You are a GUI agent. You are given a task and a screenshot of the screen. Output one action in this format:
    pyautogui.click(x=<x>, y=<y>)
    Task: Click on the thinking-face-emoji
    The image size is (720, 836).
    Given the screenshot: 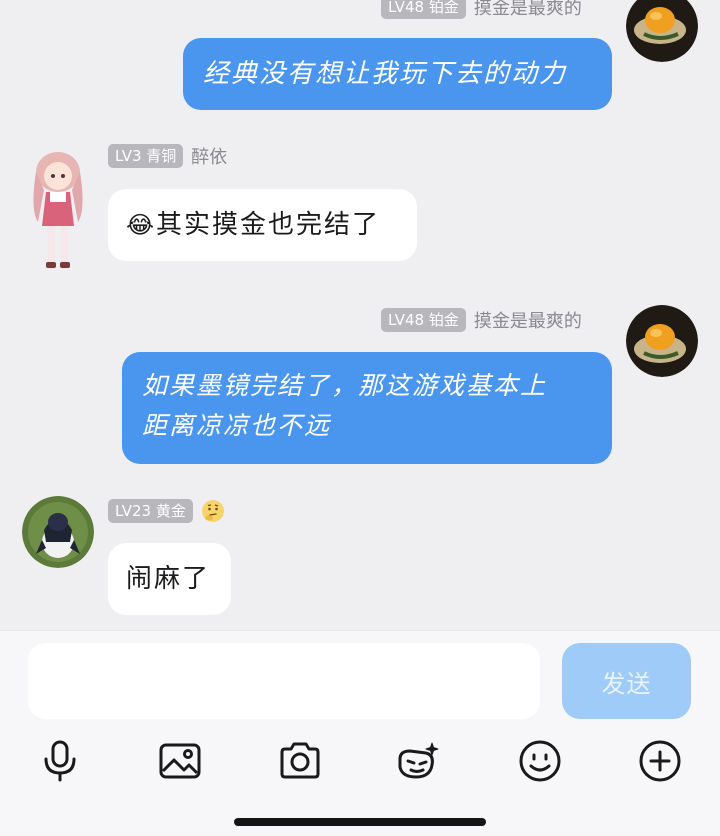 What is the action you would take?
    pyautogui.click(x=213, y=511)
    